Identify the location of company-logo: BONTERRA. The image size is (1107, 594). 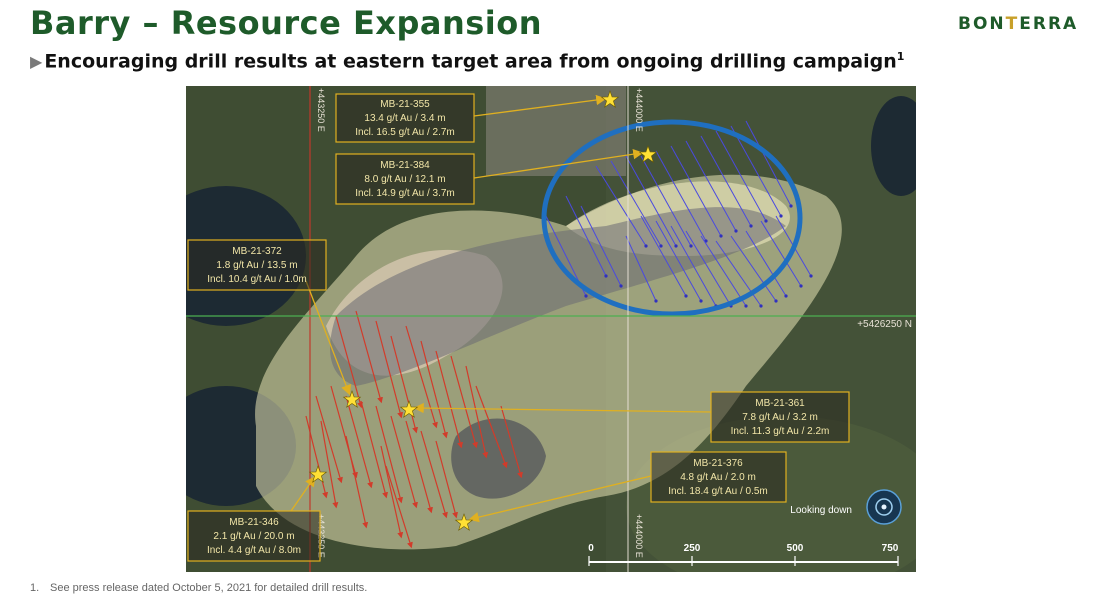
(1018, 24).